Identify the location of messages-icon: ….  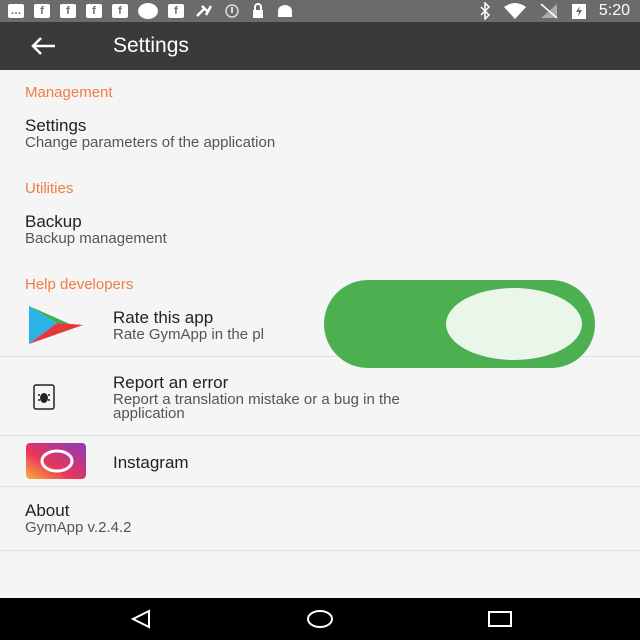
(16, 11).